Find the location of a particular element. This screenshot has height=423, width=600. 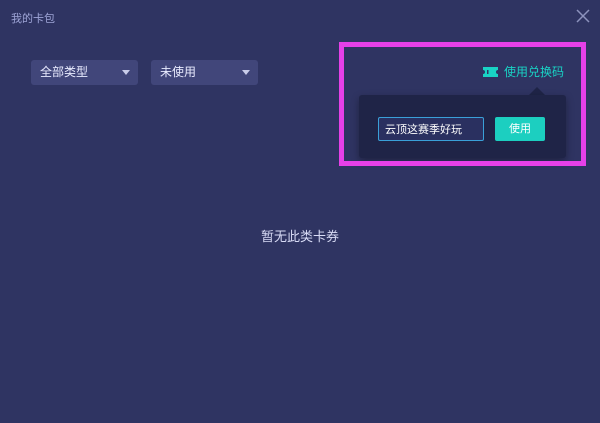

popover-arrow is located at coordinates (537, 91).